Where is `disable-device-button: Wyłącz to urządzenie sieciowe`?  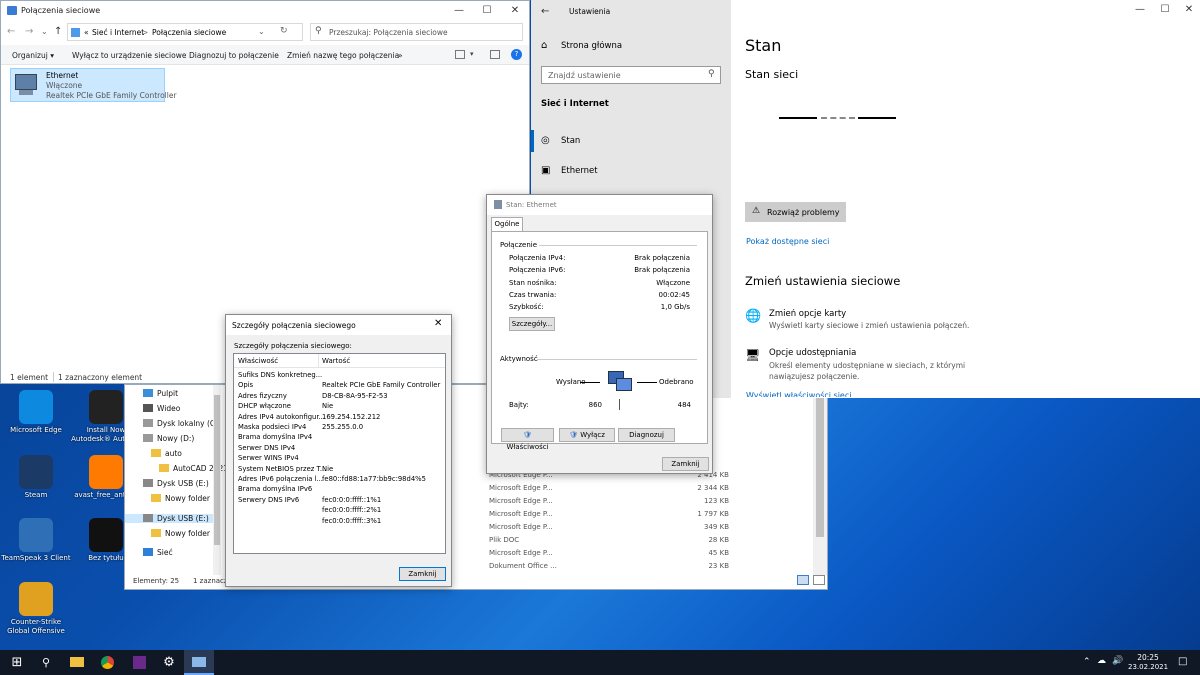 disable-device-button: Wyłącz to urządzenie sieciowe is located at coordinates (129, 55).